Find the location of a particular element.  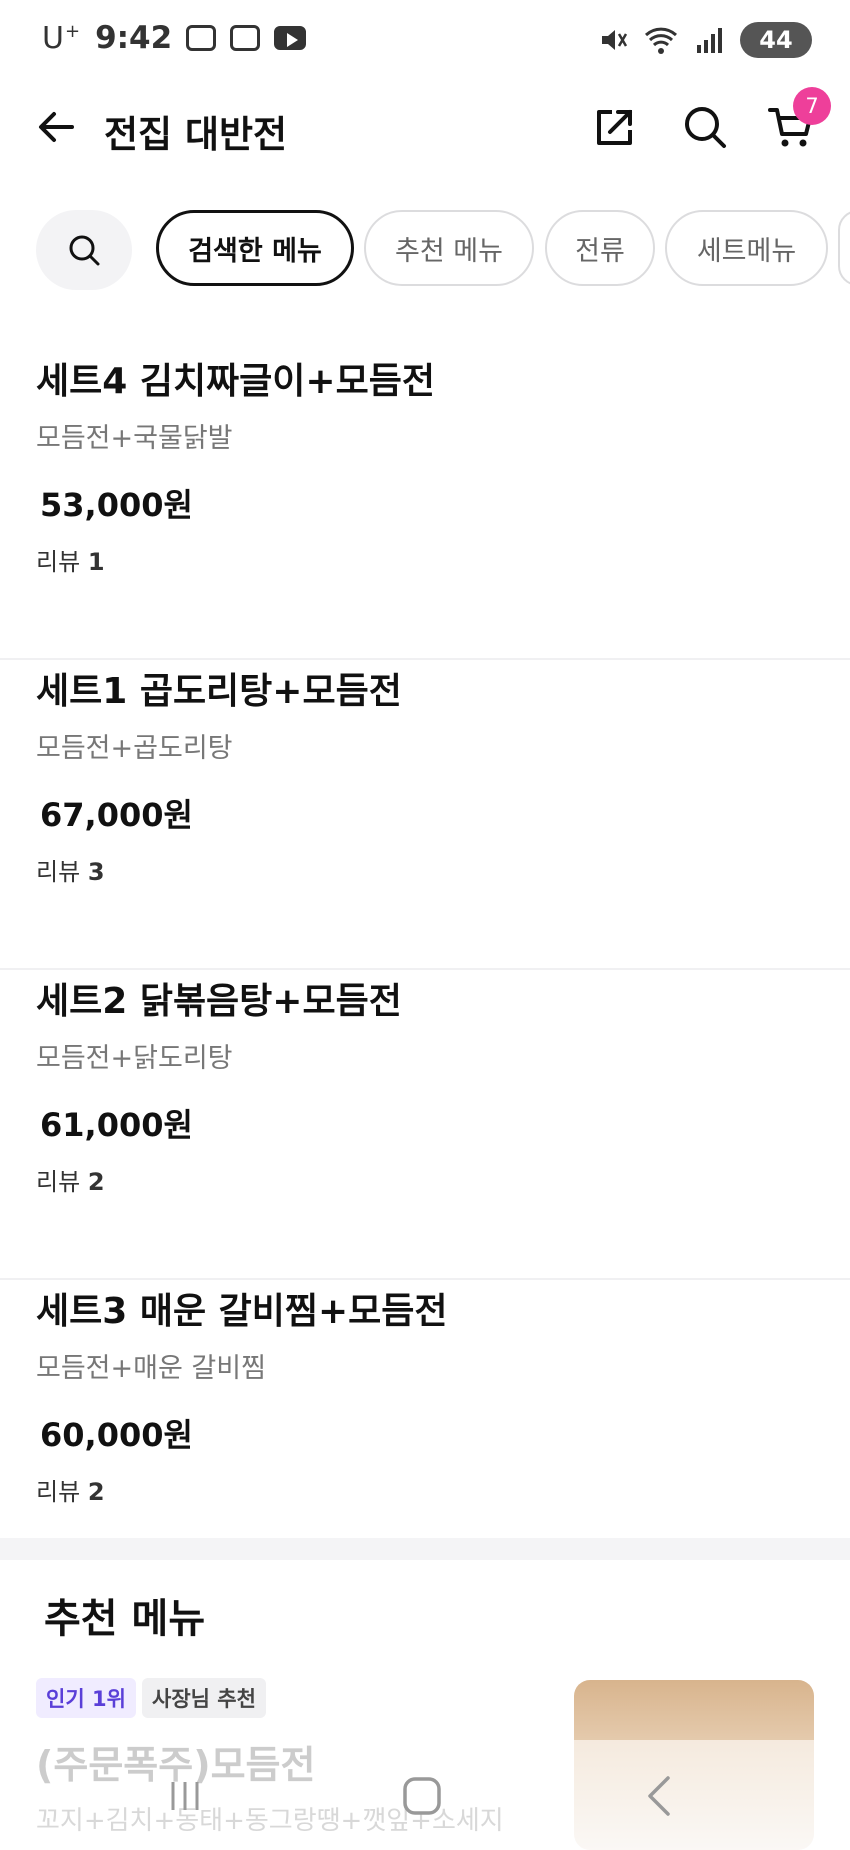

status-left: U+ 9:42 is located at coordinates (174, 38).